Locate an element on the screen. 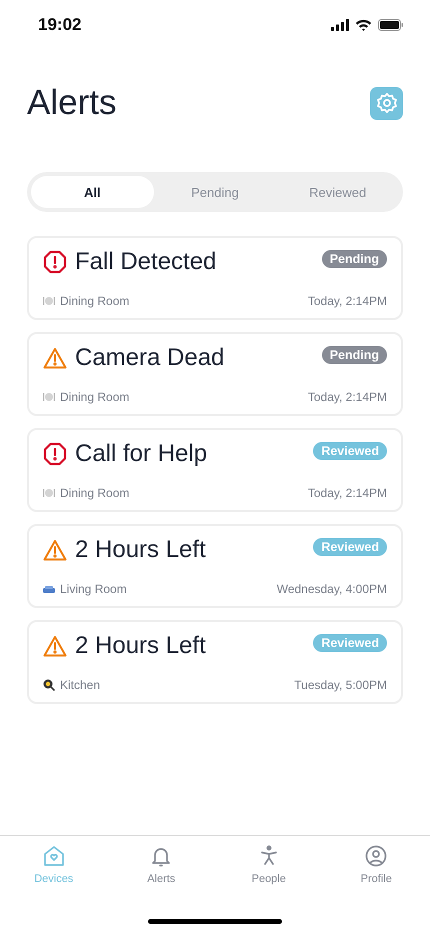 The width and height of the screenshot is (430, 932). alert-card: 2 Hours Left Reviewed Living Room Wednesday, 4:00PM is located at coordinates (215, 566).